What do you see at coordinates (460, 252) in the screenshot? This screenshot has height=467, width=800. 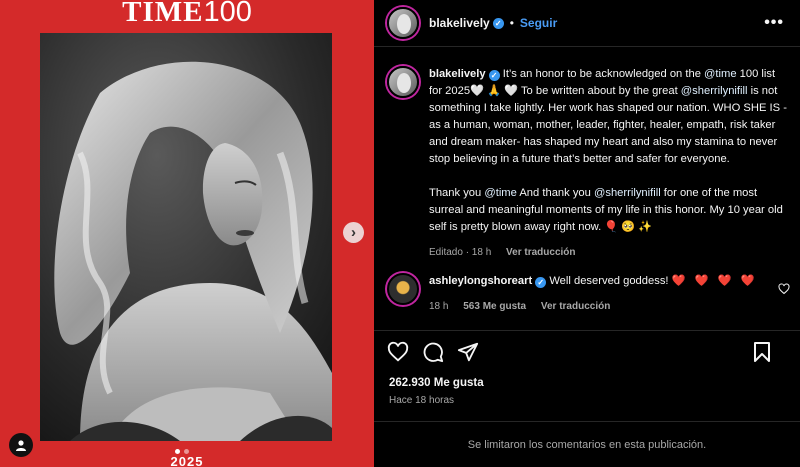 I see `edited-timestamp: Editado · 18 h` at bounding box center [460, 252].